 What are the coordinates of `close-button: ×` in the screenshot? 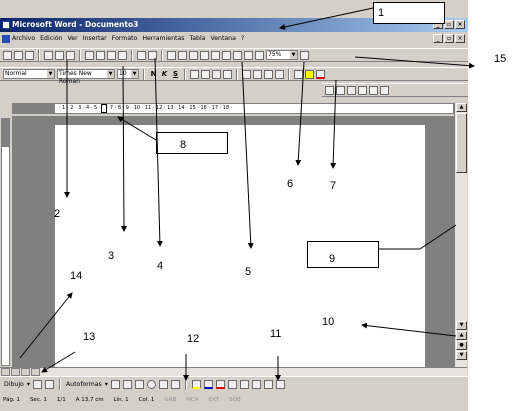 It's located at (460, 24).